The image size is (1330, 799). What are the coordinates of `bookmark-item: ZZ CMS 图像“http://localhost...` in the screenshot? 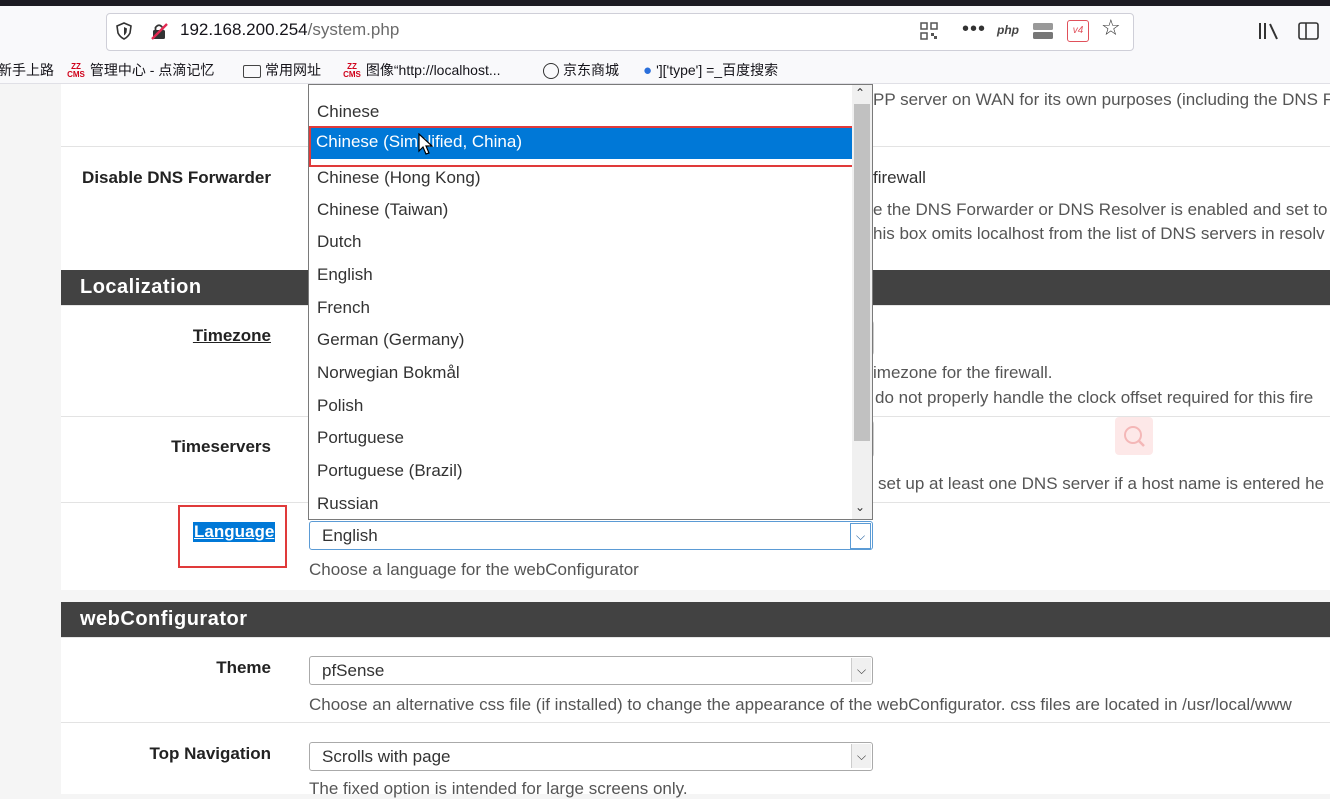 It's located at (421, 70).